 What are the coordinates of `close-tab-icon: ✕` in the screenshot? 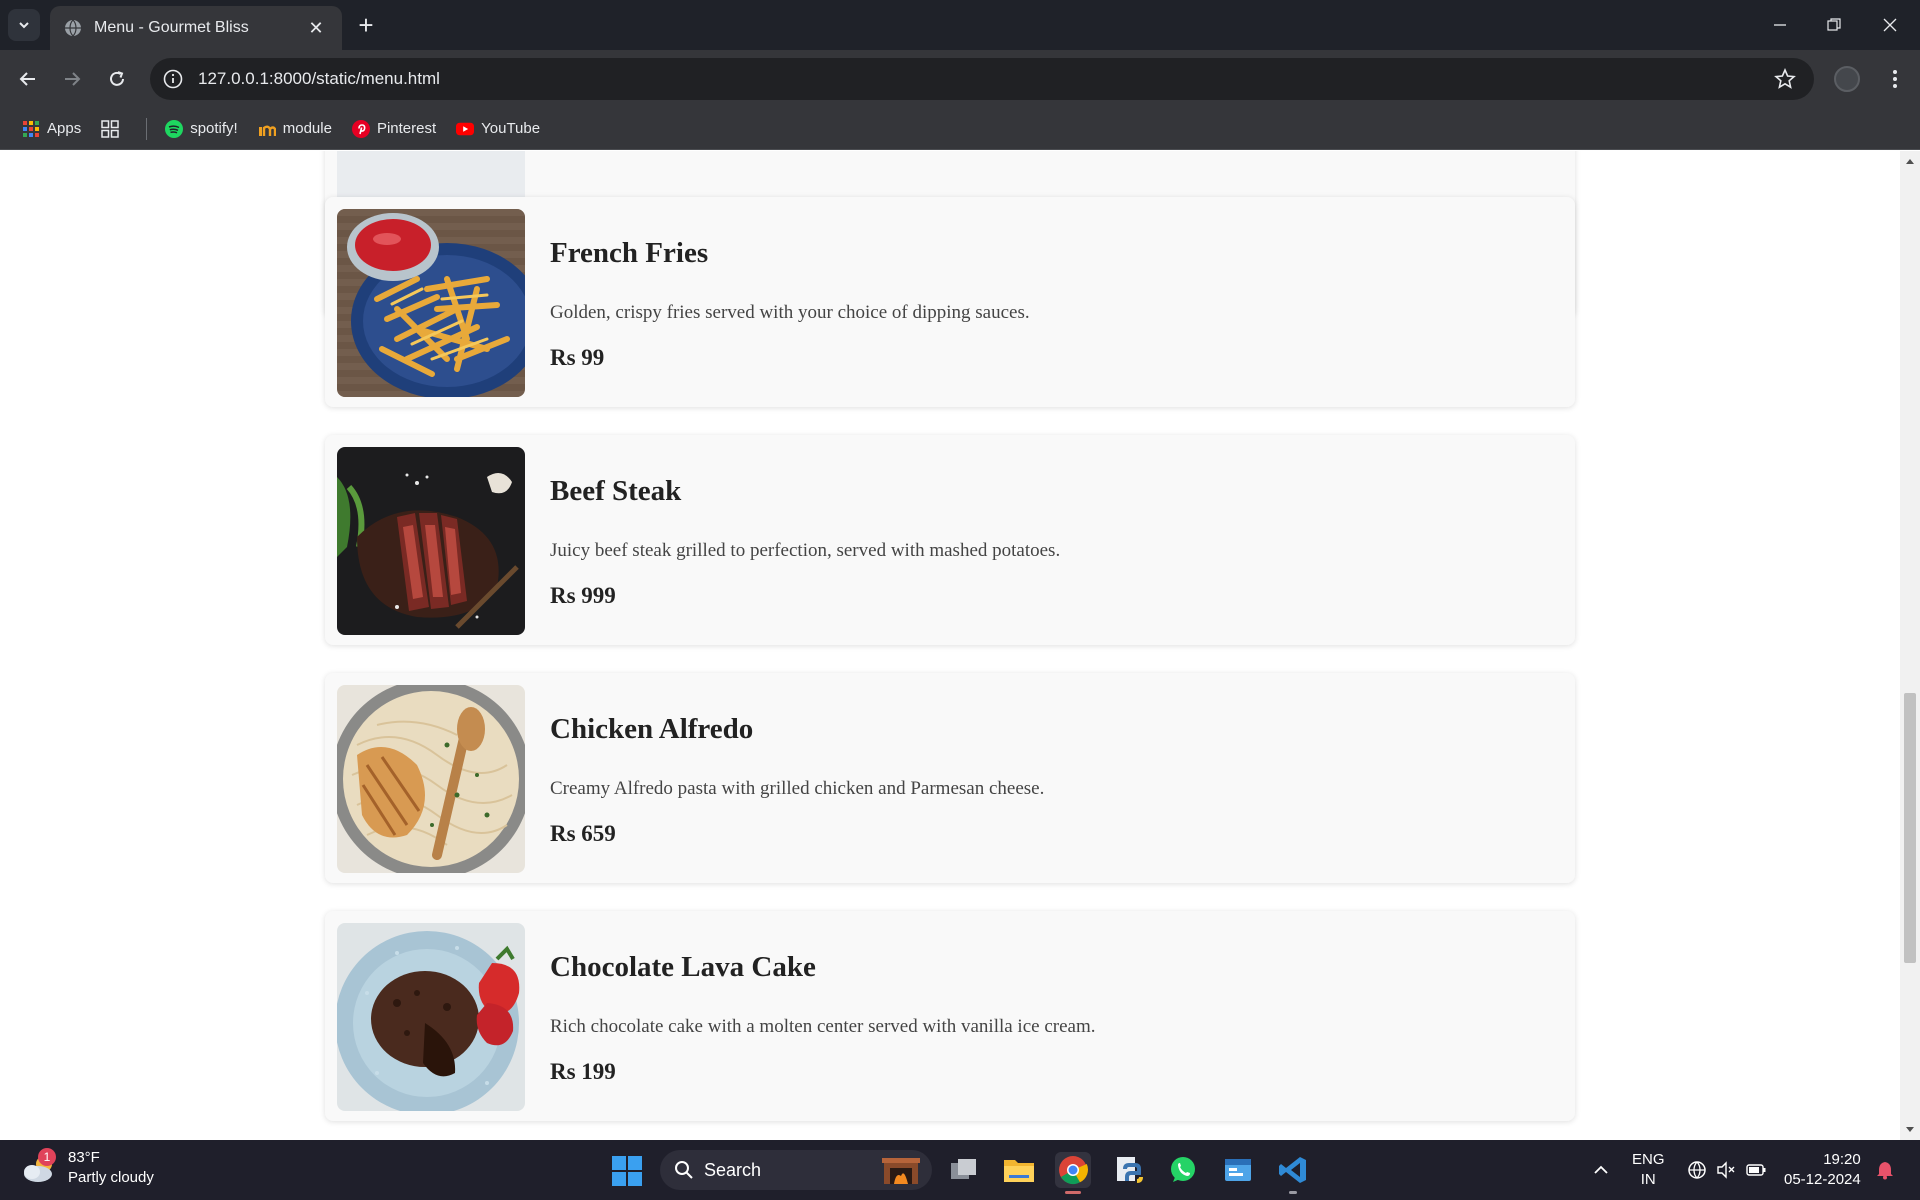 It's located at (316, 28).